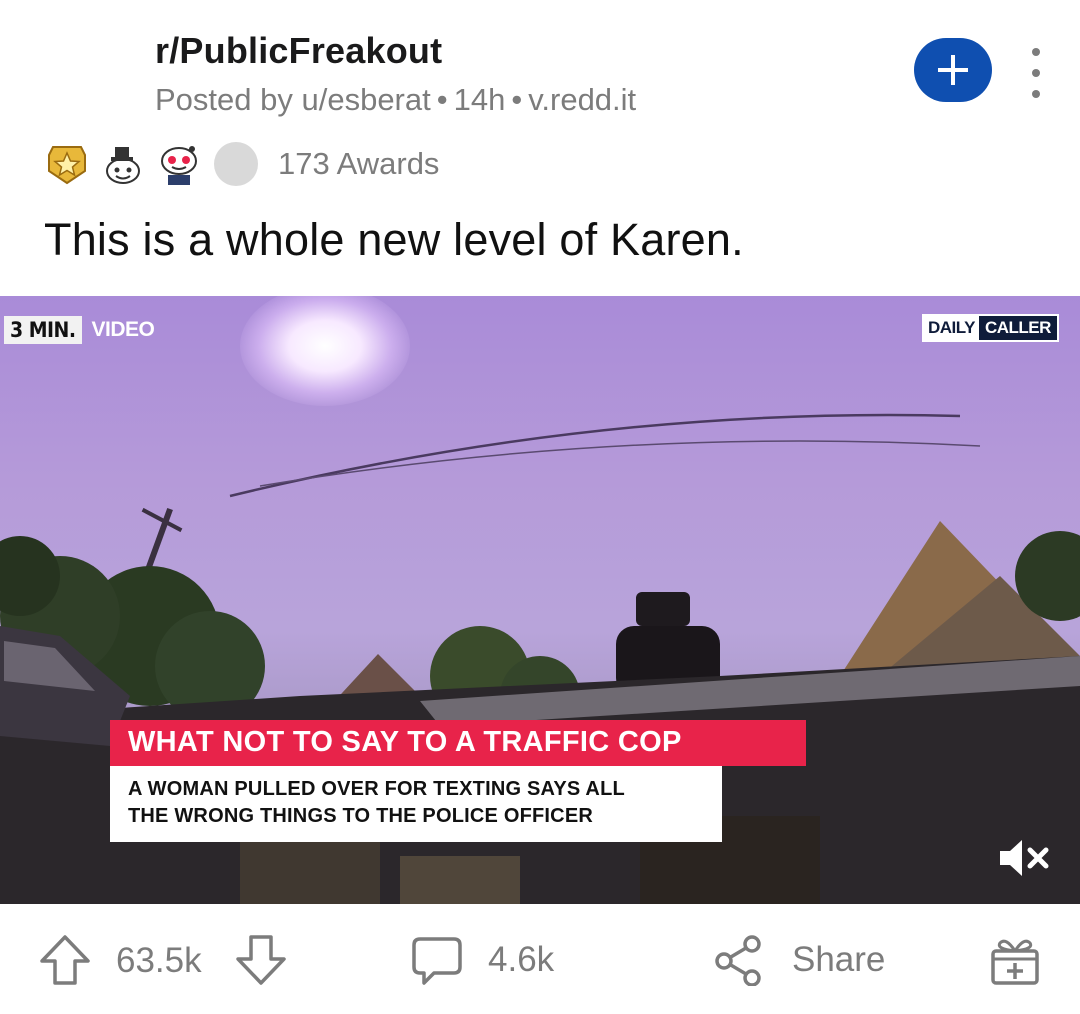 The image size is (1080, 1014). I want to click on chyron-line-2: THE WRONG THINGS TO THE POLICE OFFICER, so click(361, 816).